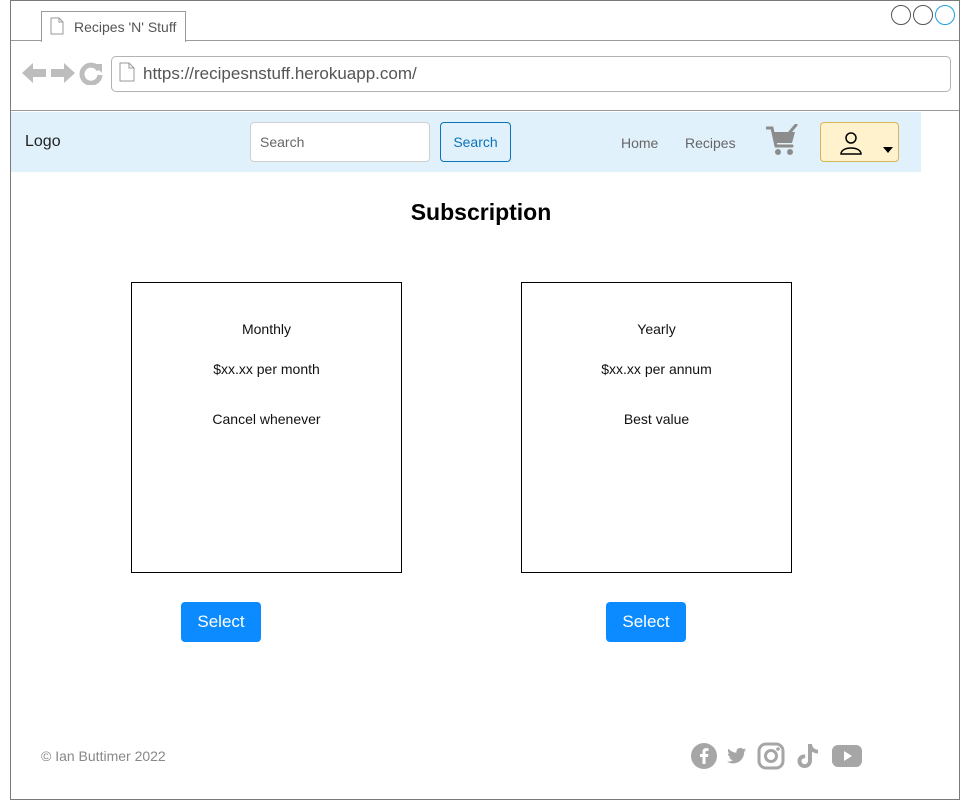 The width and height of the screenshot is (961, 802). What do you see at coordinates (34, 75) in the screenshot?
I see `back-arrow-icon` at bounding box center [34, 75].